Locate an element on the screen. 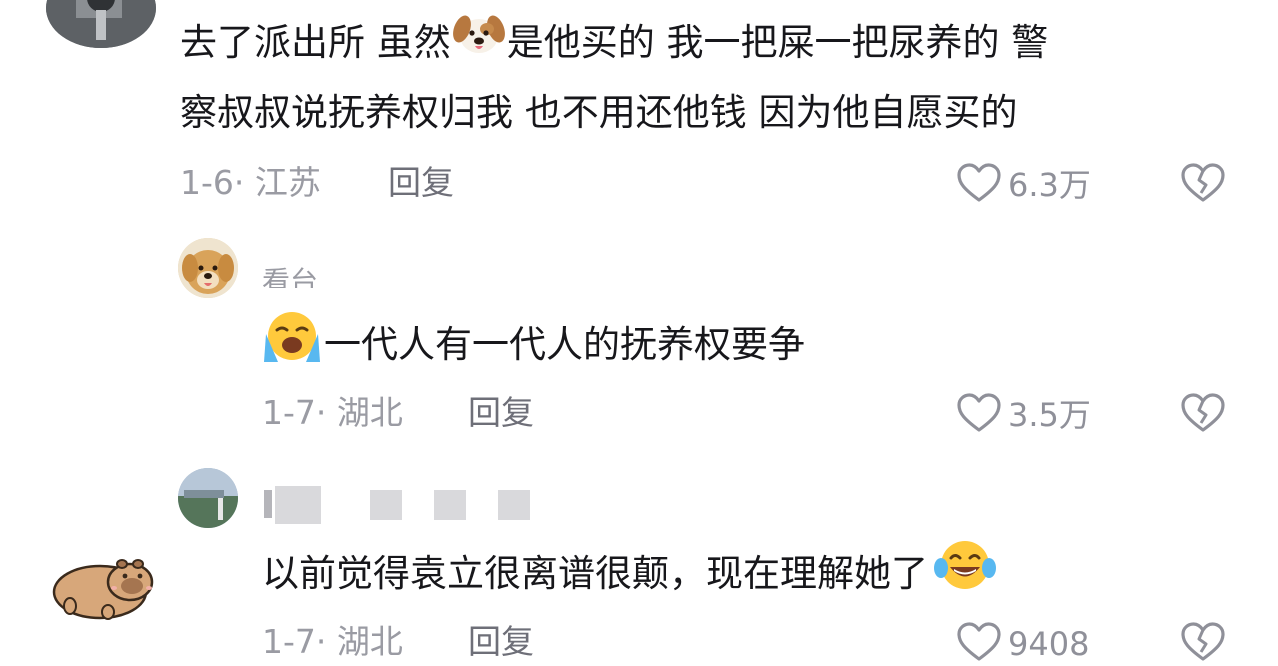 This screenshot has width=1278, height=666. comment-3-text: 以前觉得袁立很离谱很颠，现在理解她了 is located at coordinates (630, 575).